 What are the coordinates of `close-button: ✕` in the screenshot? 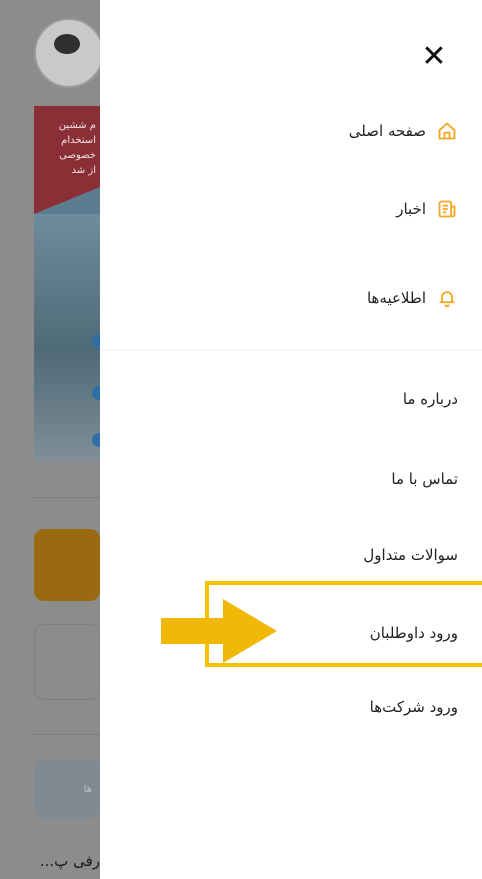 It's located at (434, 57).